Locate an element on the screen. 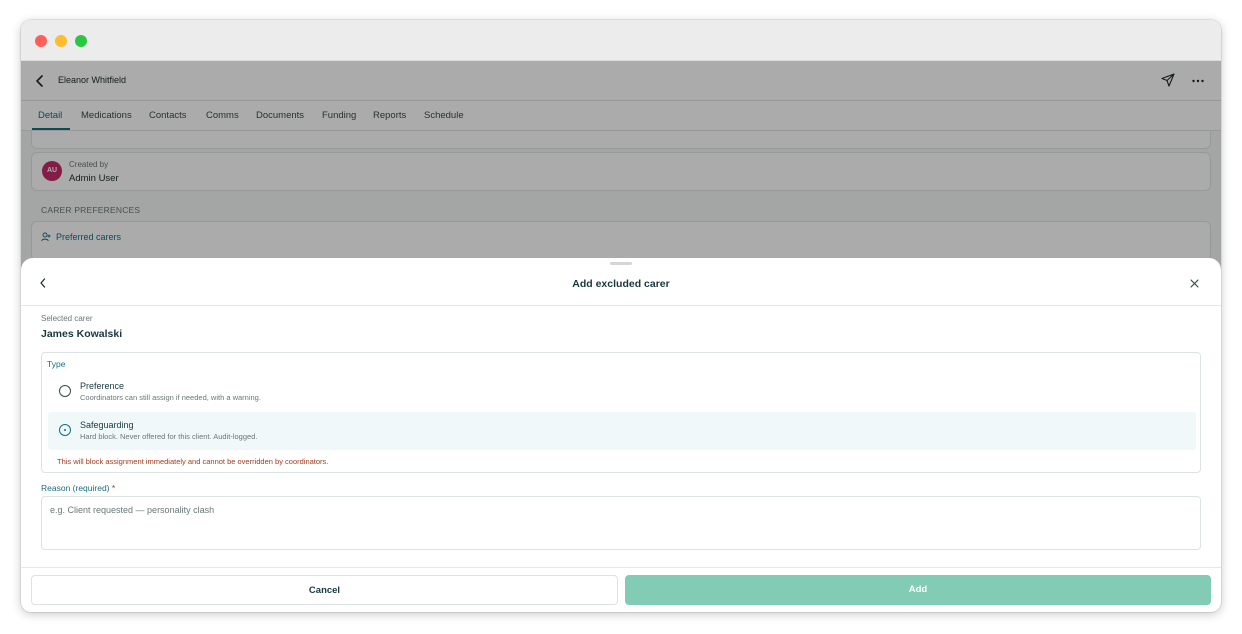  add-button: Add is located at coordinates (918, 590).